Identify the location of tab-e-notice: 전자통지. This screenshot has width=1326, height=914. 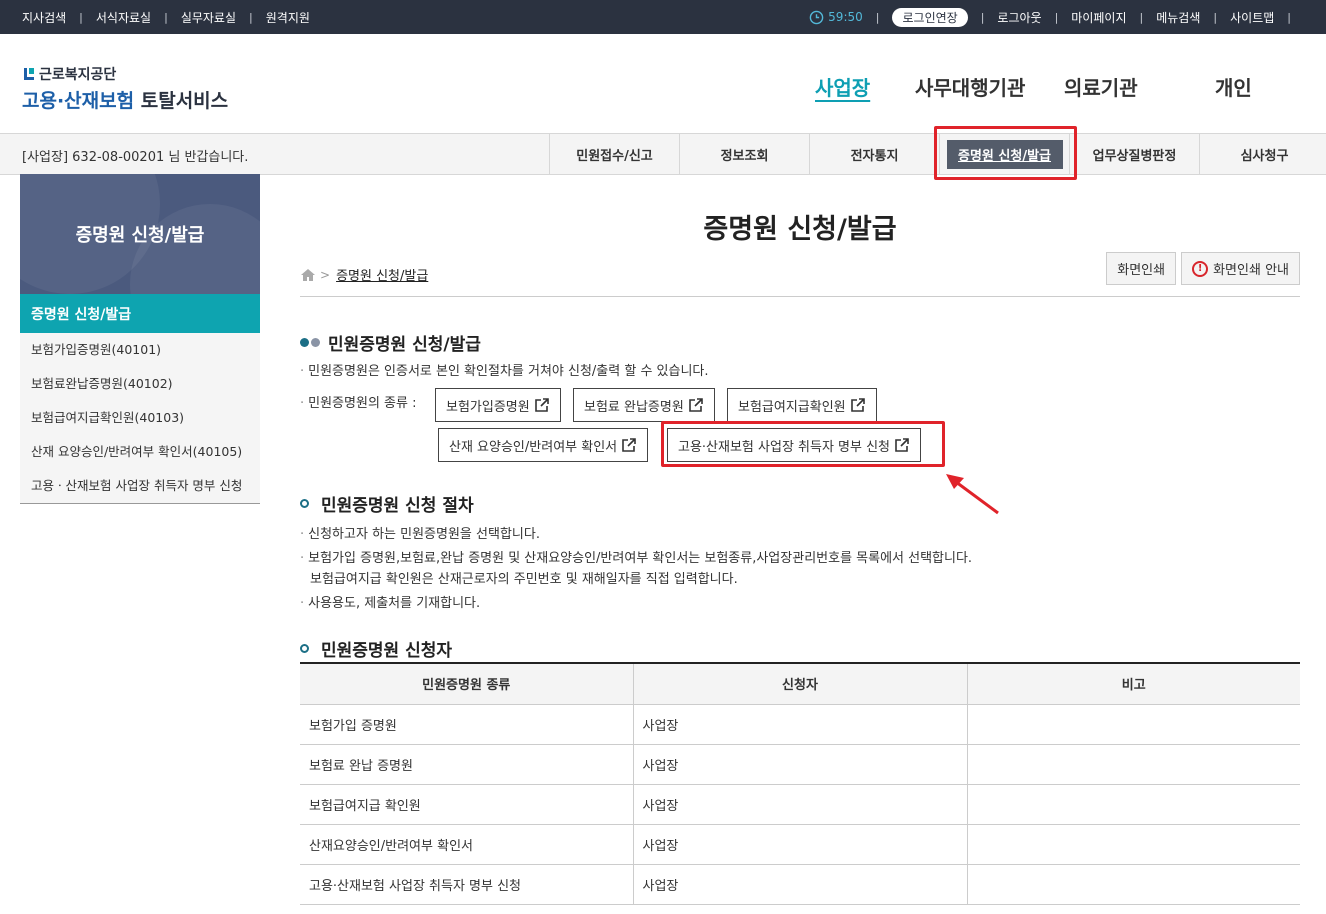
(874, 154).